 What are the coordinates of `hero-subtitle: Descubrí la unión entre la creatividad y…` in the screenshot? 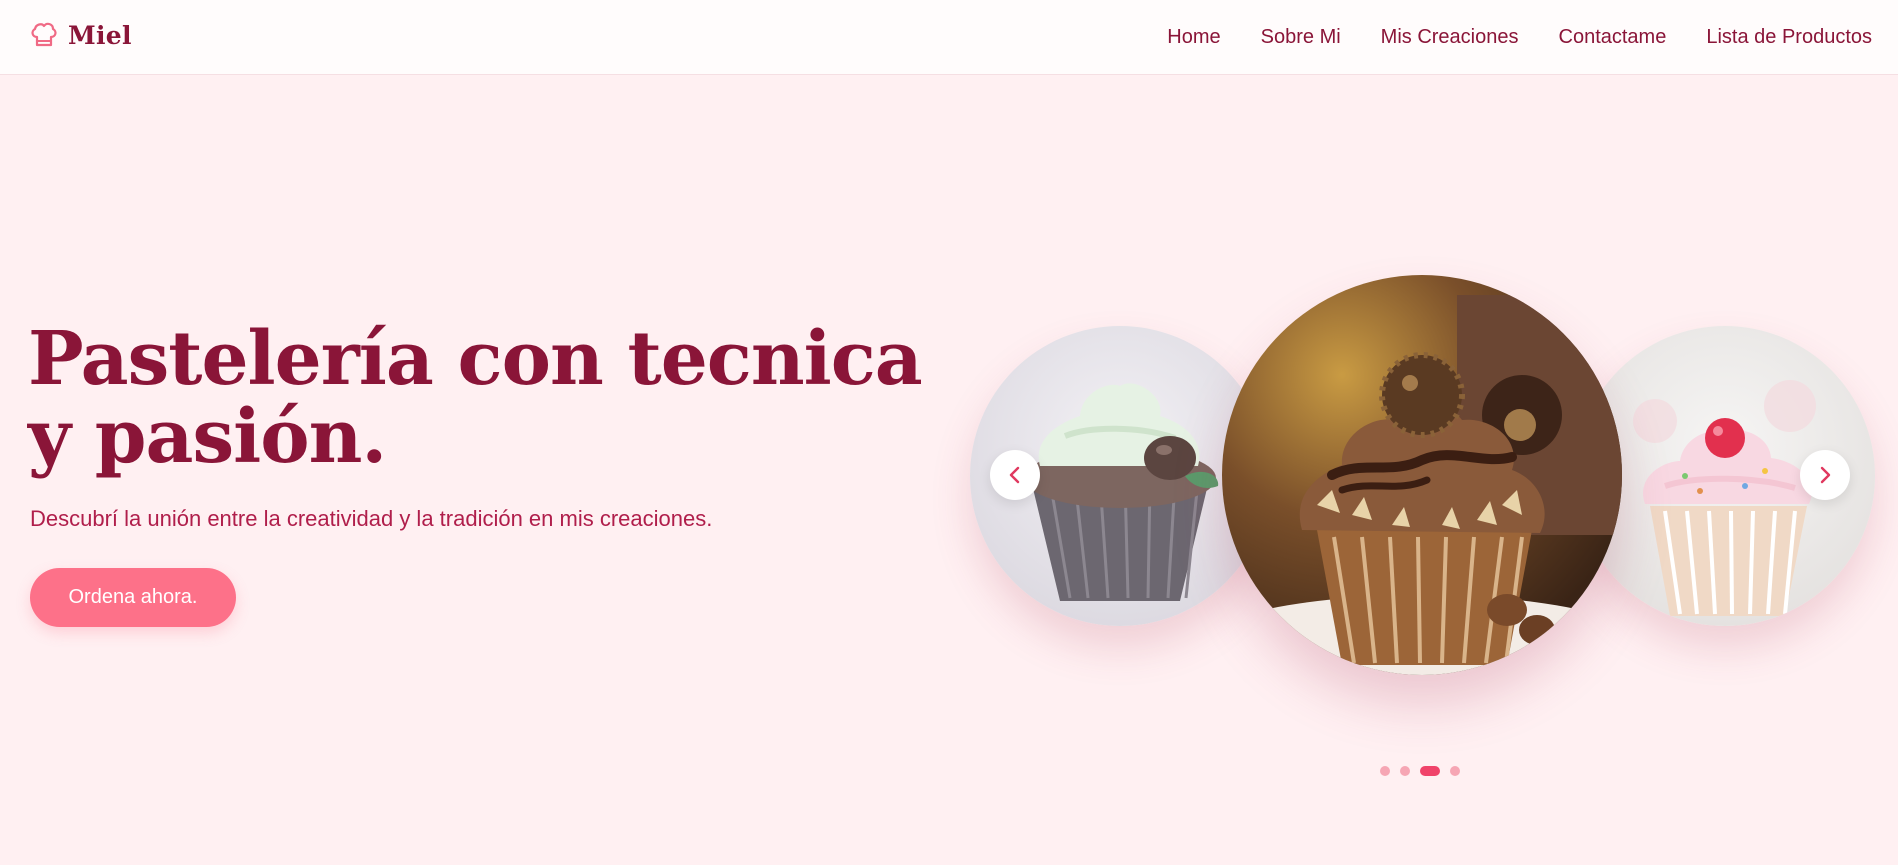 It's located at (371, 518).